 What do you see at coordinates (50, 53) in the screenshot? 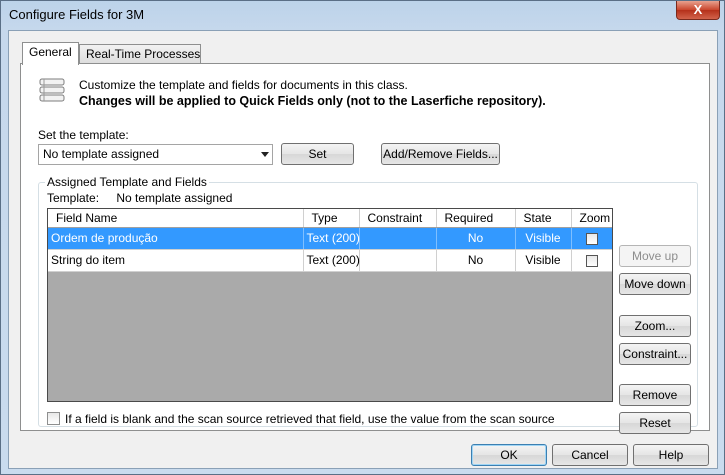
I see `tab-general: General` at bounding box center [50, 53].